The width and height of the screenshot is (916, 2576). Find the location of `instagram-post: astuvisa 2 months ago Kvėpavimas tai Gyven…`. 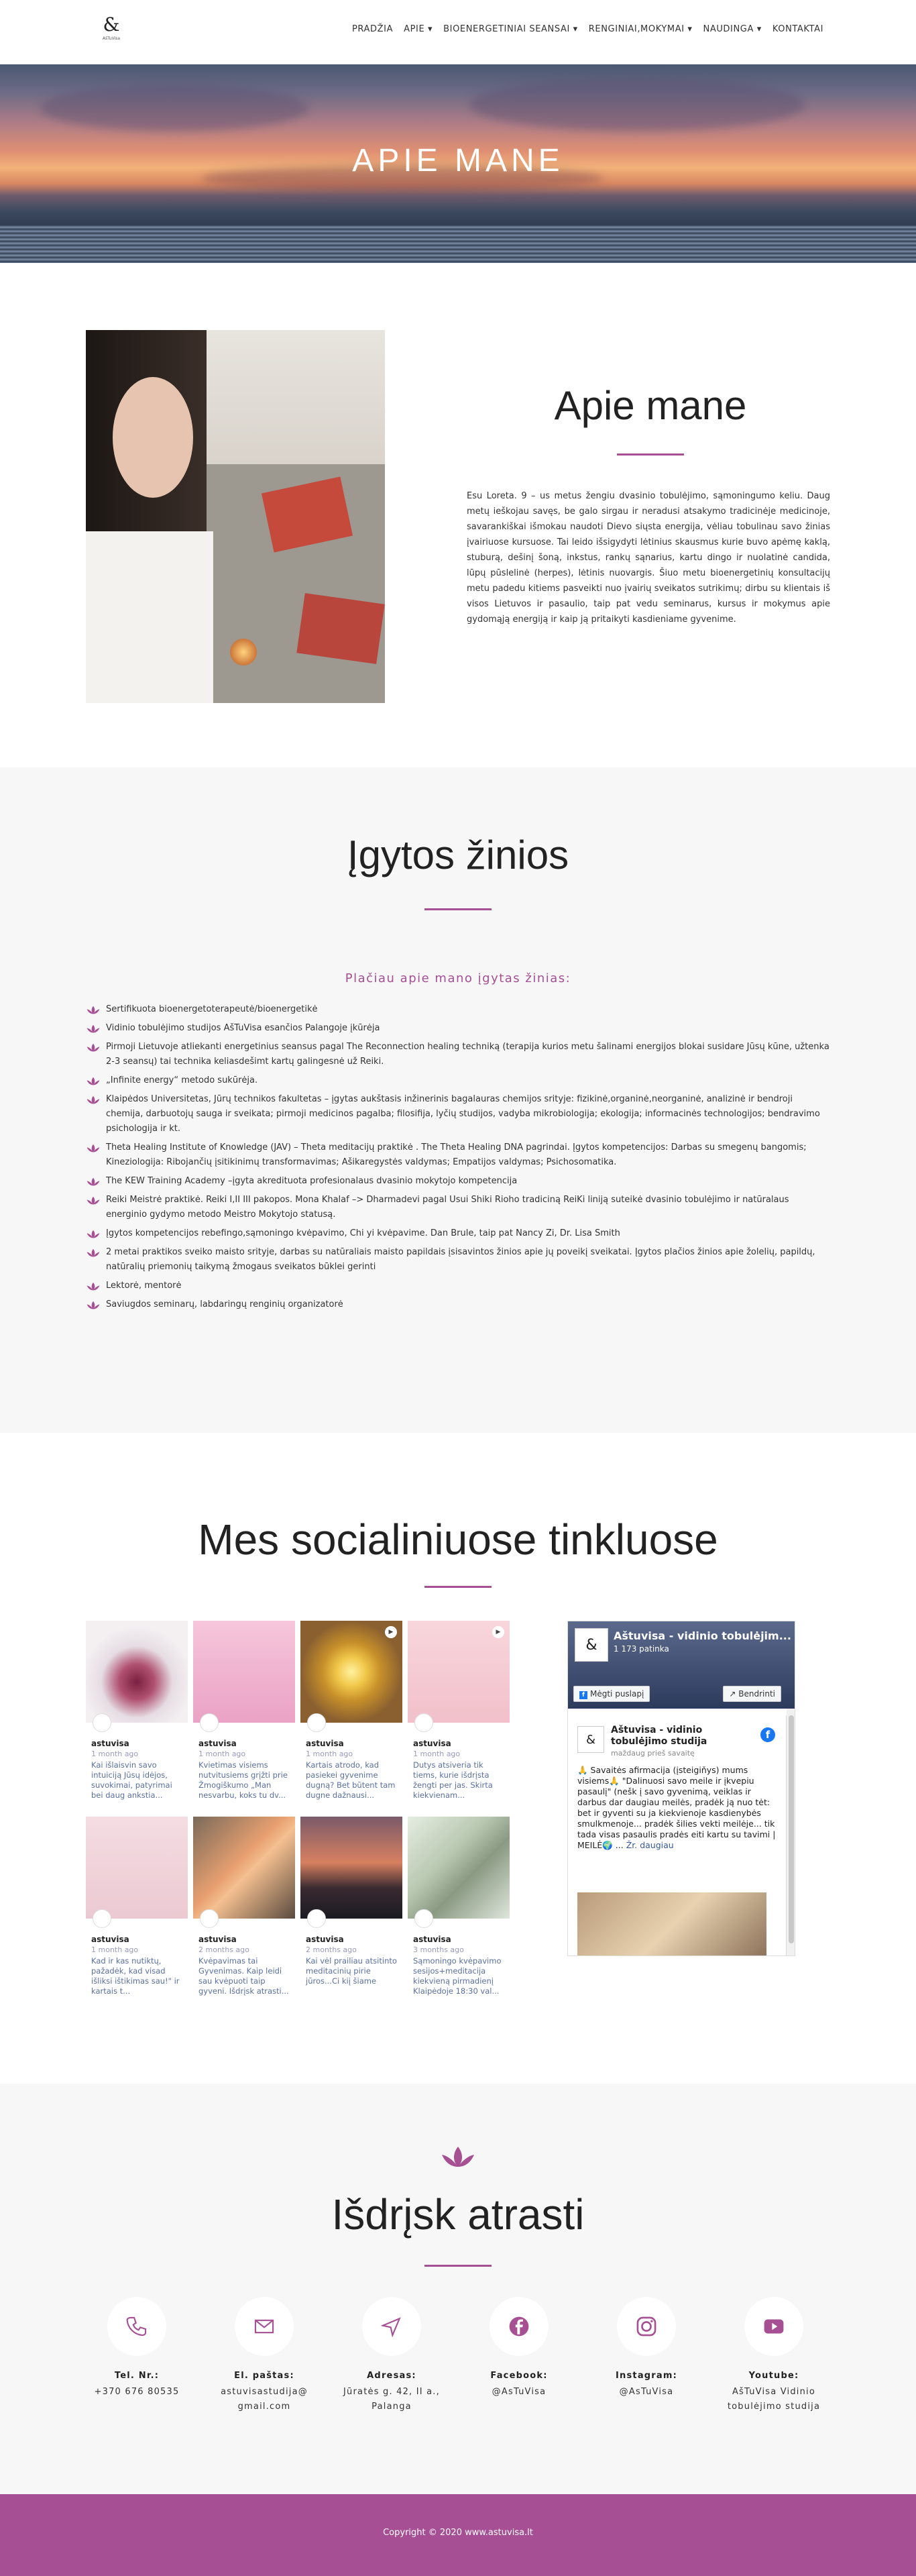

instagram-post: astuvisa 2 months ago Kvėpavimas tai Gyven… is located at coordinates (244, 1910).